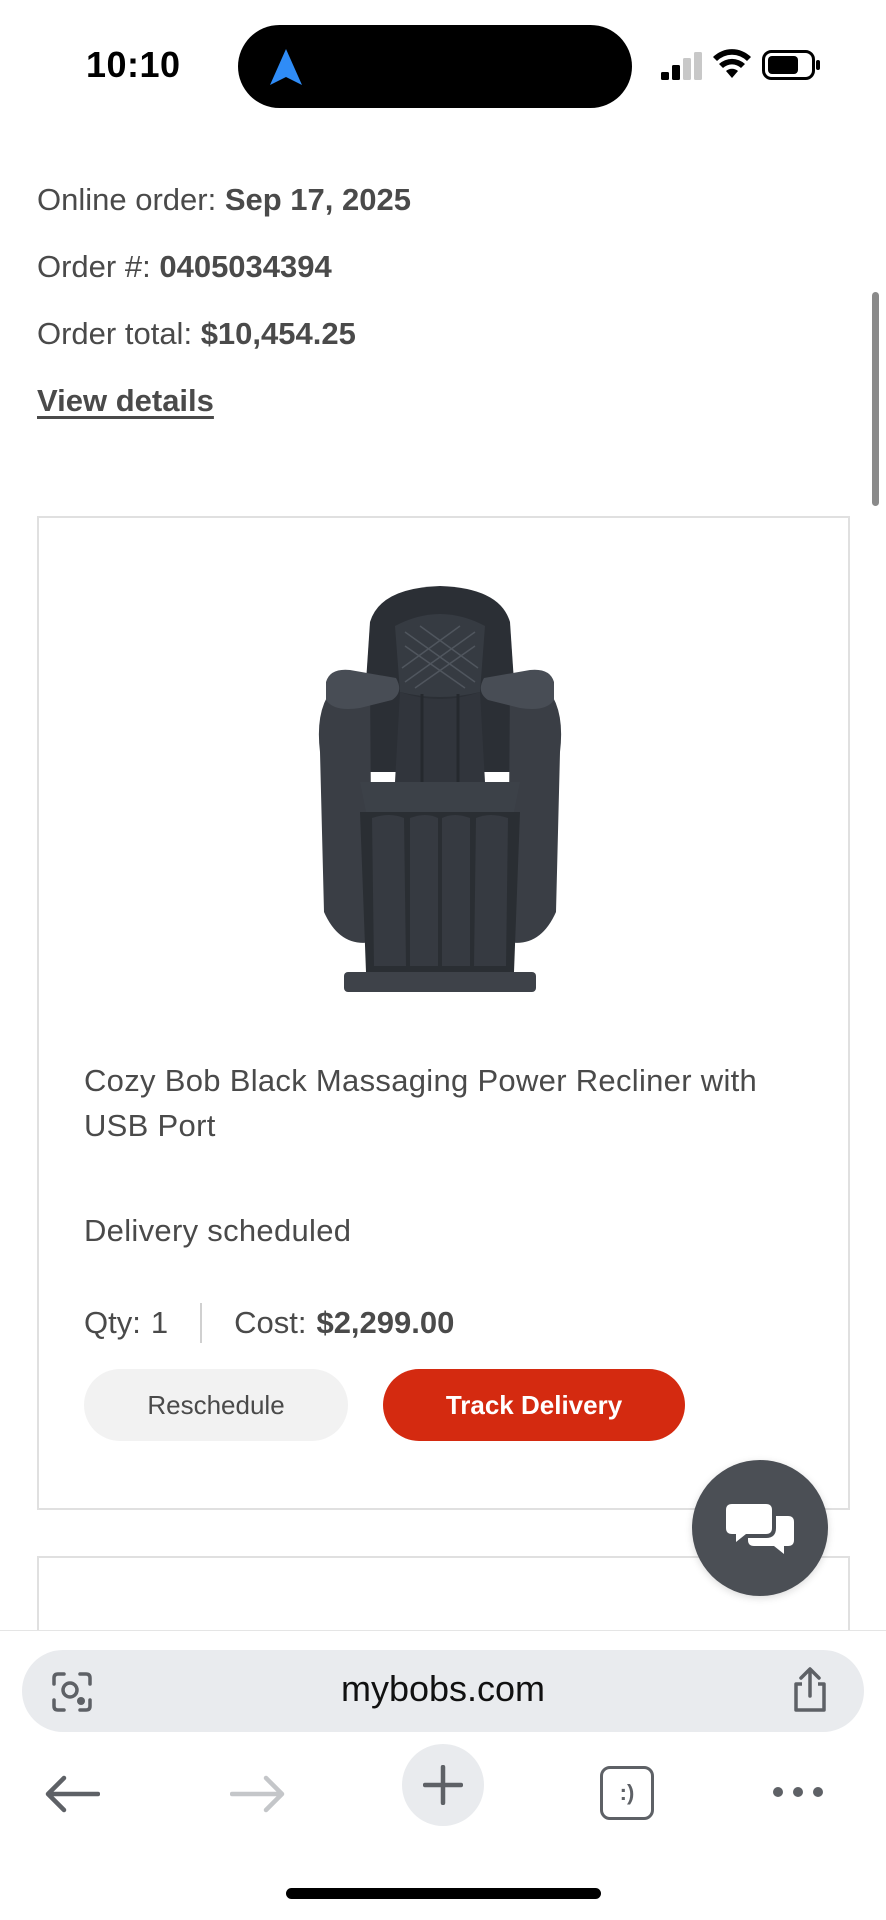 This screenshot has height=1920, width=886. I want to click on wifi-icon, so click(732, 63).